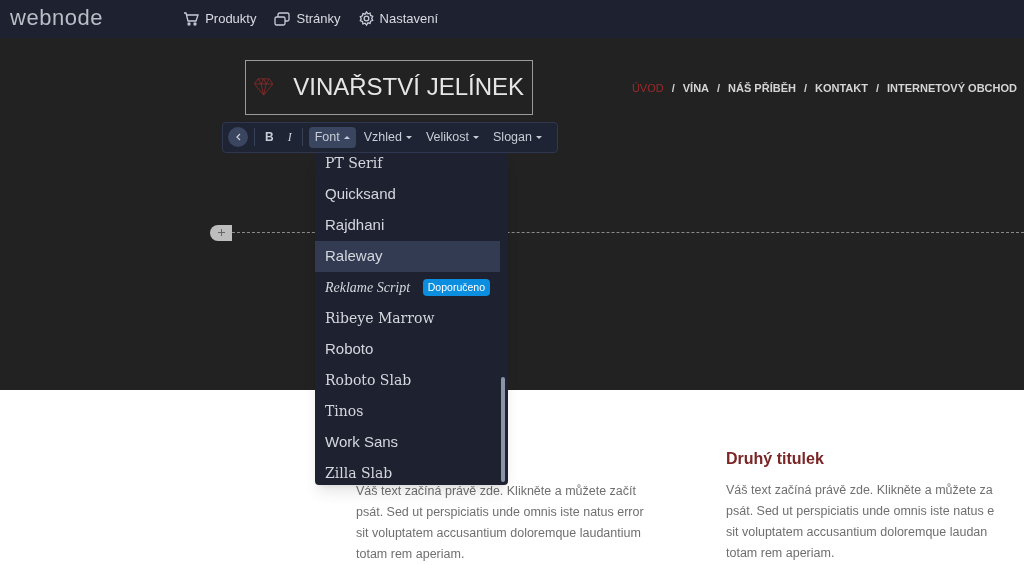  Describe the element at coordinates (517, 137) in the screenshot. I see `toolbar-dropdown: Slogan` at that location.